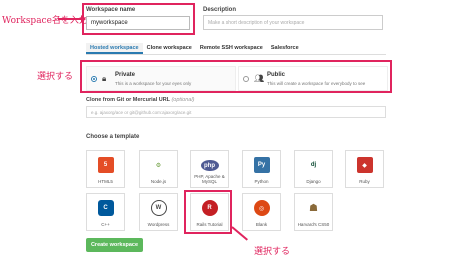 Image resolution: width=474 pixels, height=260 pixels. What do you see at coordinates (246, 79) in the screenshot?
I see `public-radio` at bounding box center [246, 79].